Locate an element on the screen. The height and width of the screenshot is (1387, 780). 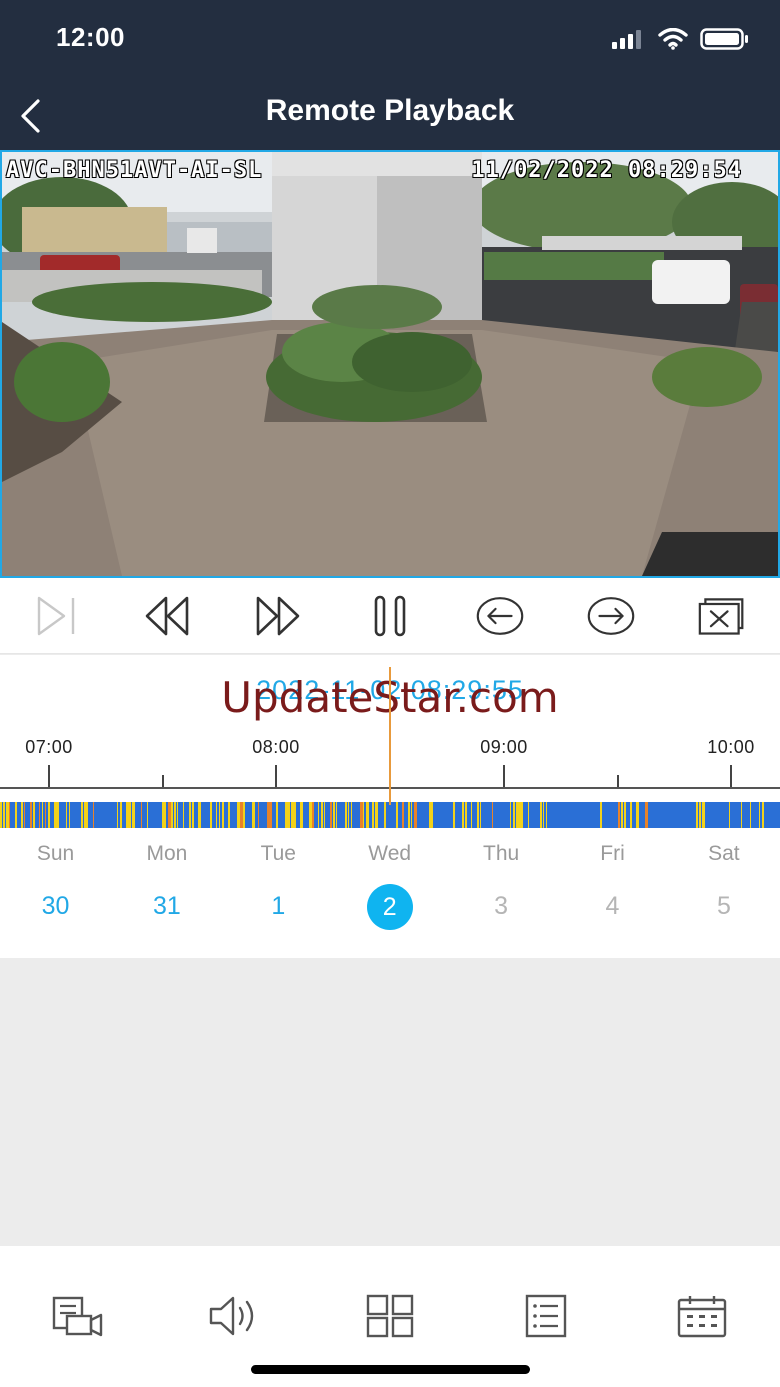
audio-button is located at coordinates (234, 1316).